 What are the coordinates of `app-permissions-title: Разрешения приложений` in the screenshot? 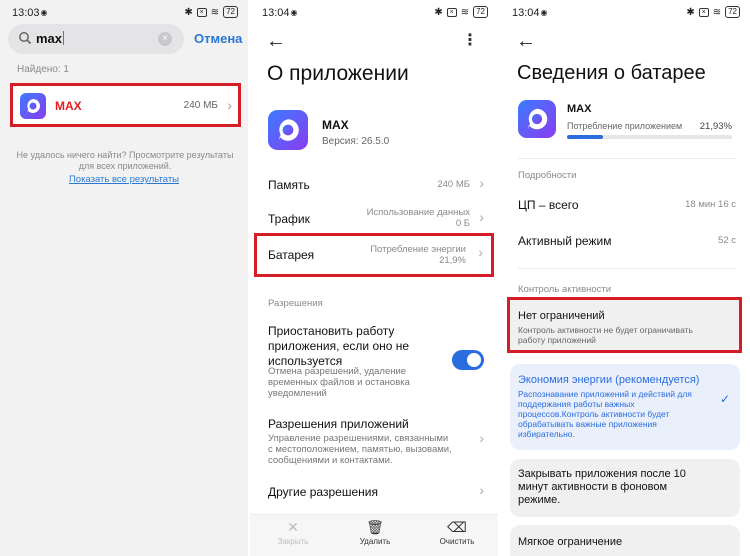 It's located at (338, 424).